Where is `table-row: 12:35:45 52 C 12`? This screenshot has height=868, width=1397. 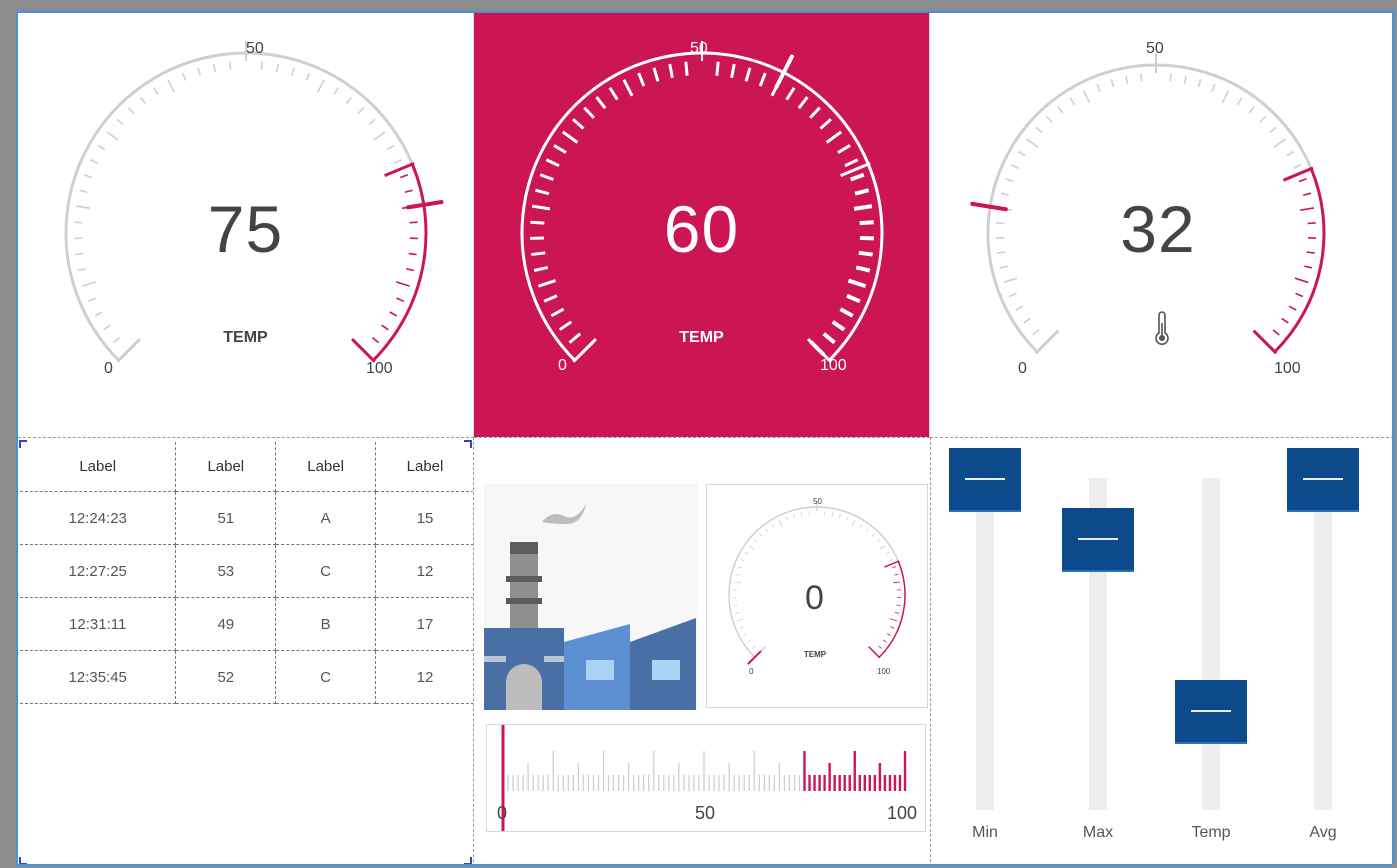 table-row: 12:35:45 52 C 12 is located at coordinates (246, 677).